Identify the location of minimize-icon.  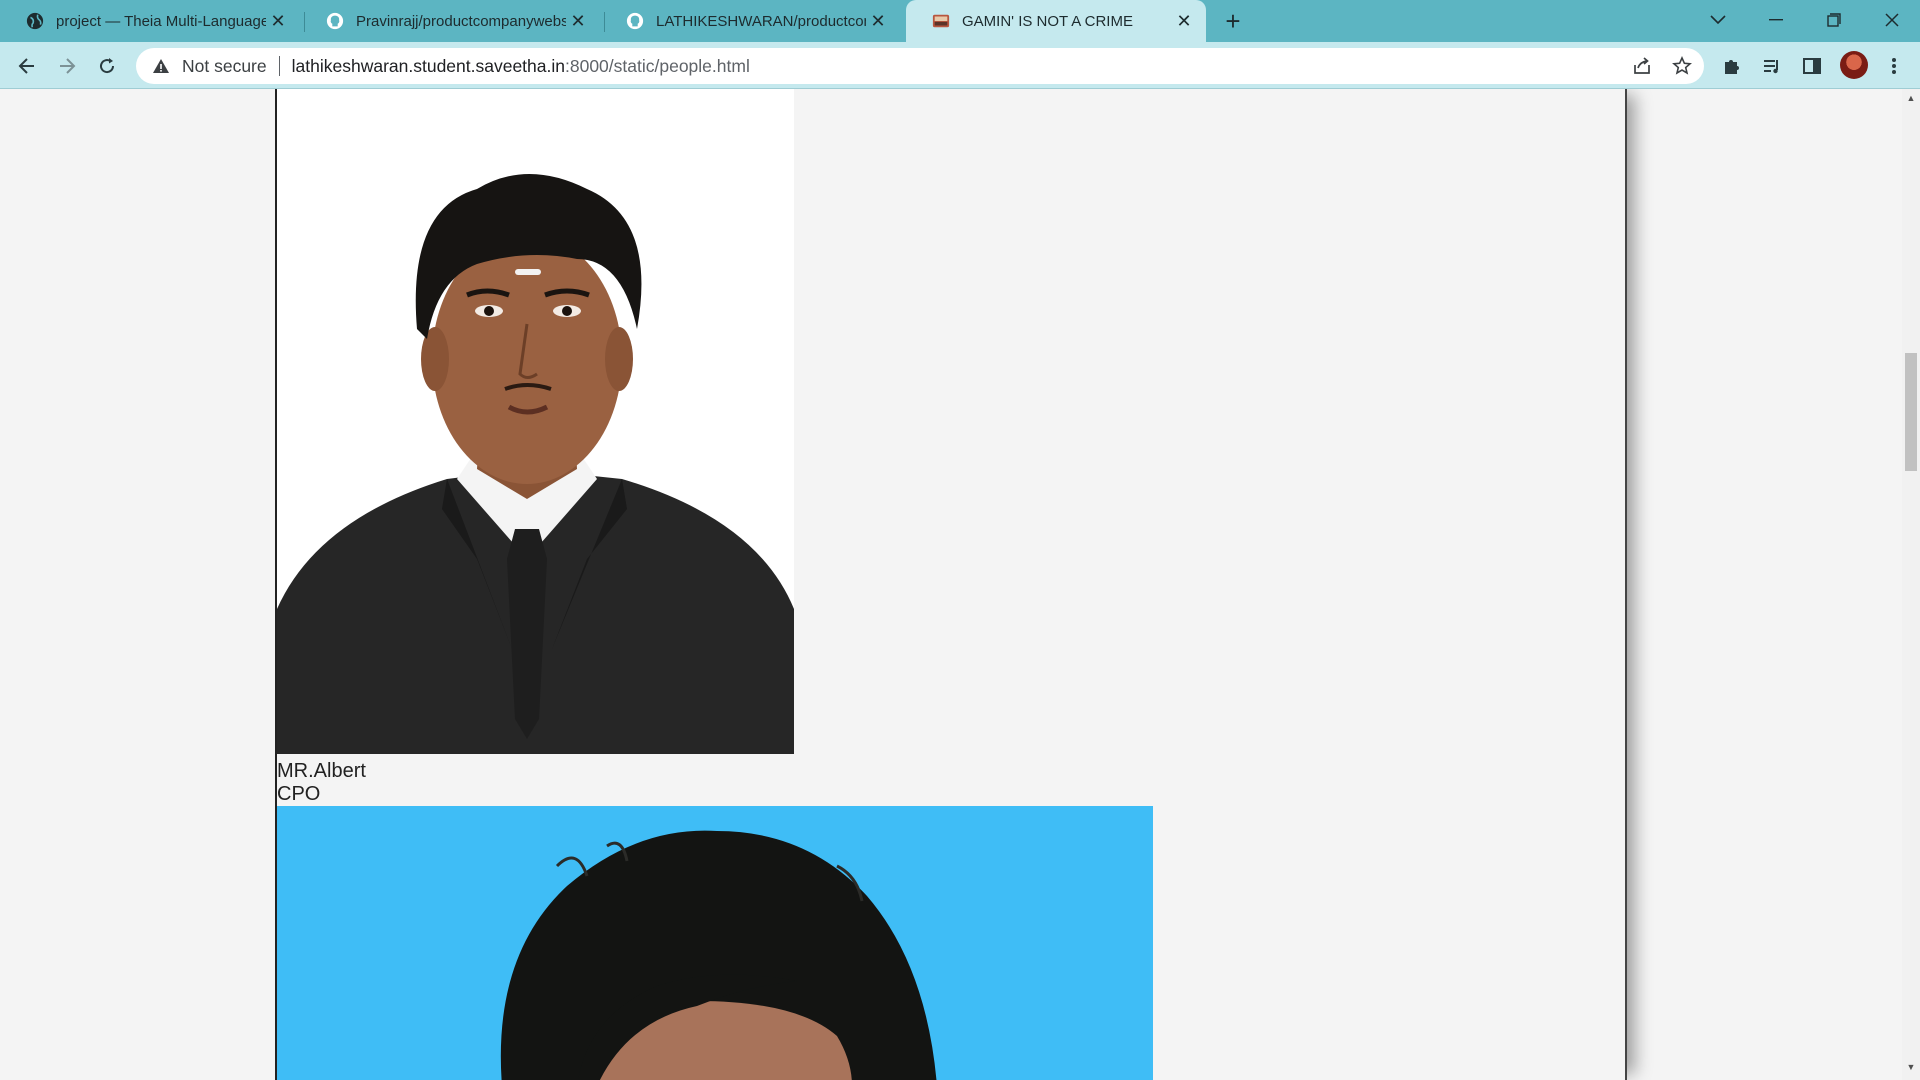
(1776, 20).